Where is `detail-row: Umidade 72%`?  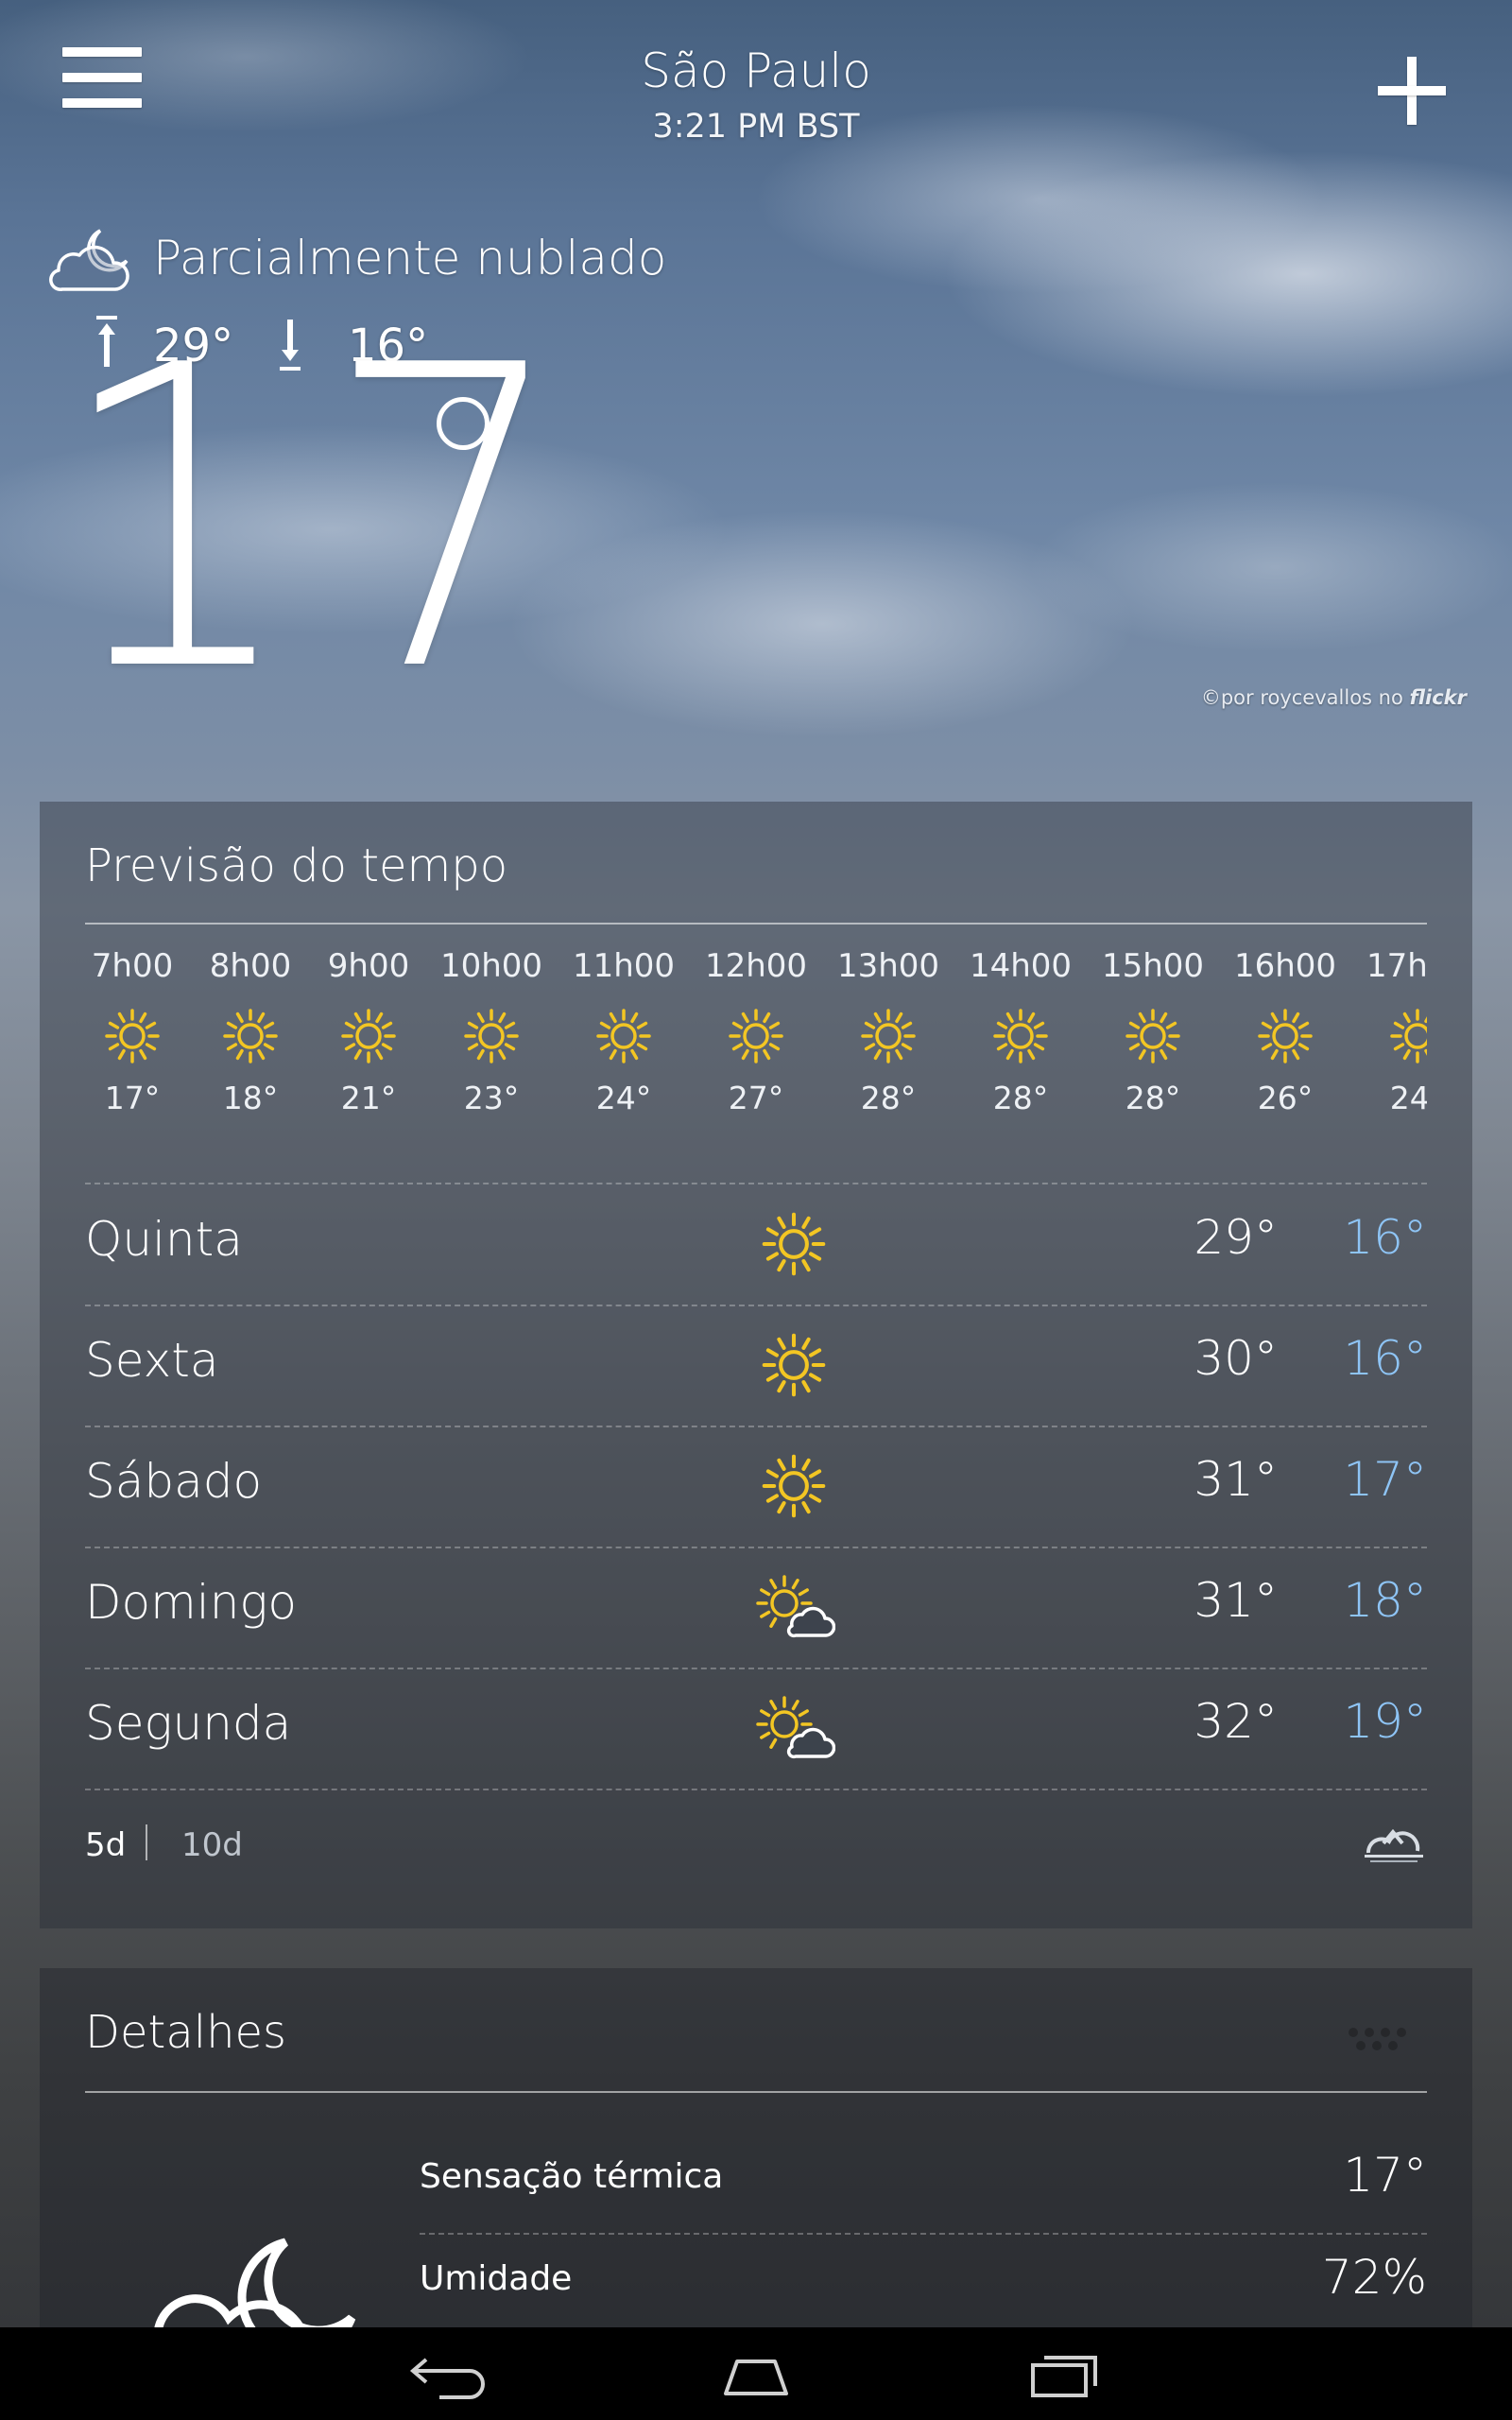
detail-row: Umidade 72% is located at coordinates (923, 2287).